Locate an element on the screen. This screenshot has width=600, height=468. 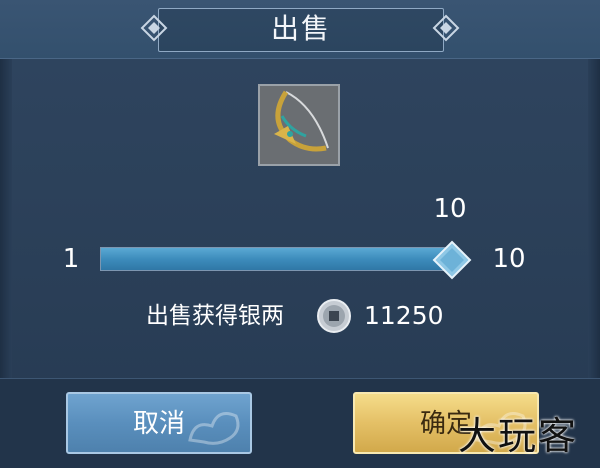
quantity-slider-track is located at coordinates (276, 259).